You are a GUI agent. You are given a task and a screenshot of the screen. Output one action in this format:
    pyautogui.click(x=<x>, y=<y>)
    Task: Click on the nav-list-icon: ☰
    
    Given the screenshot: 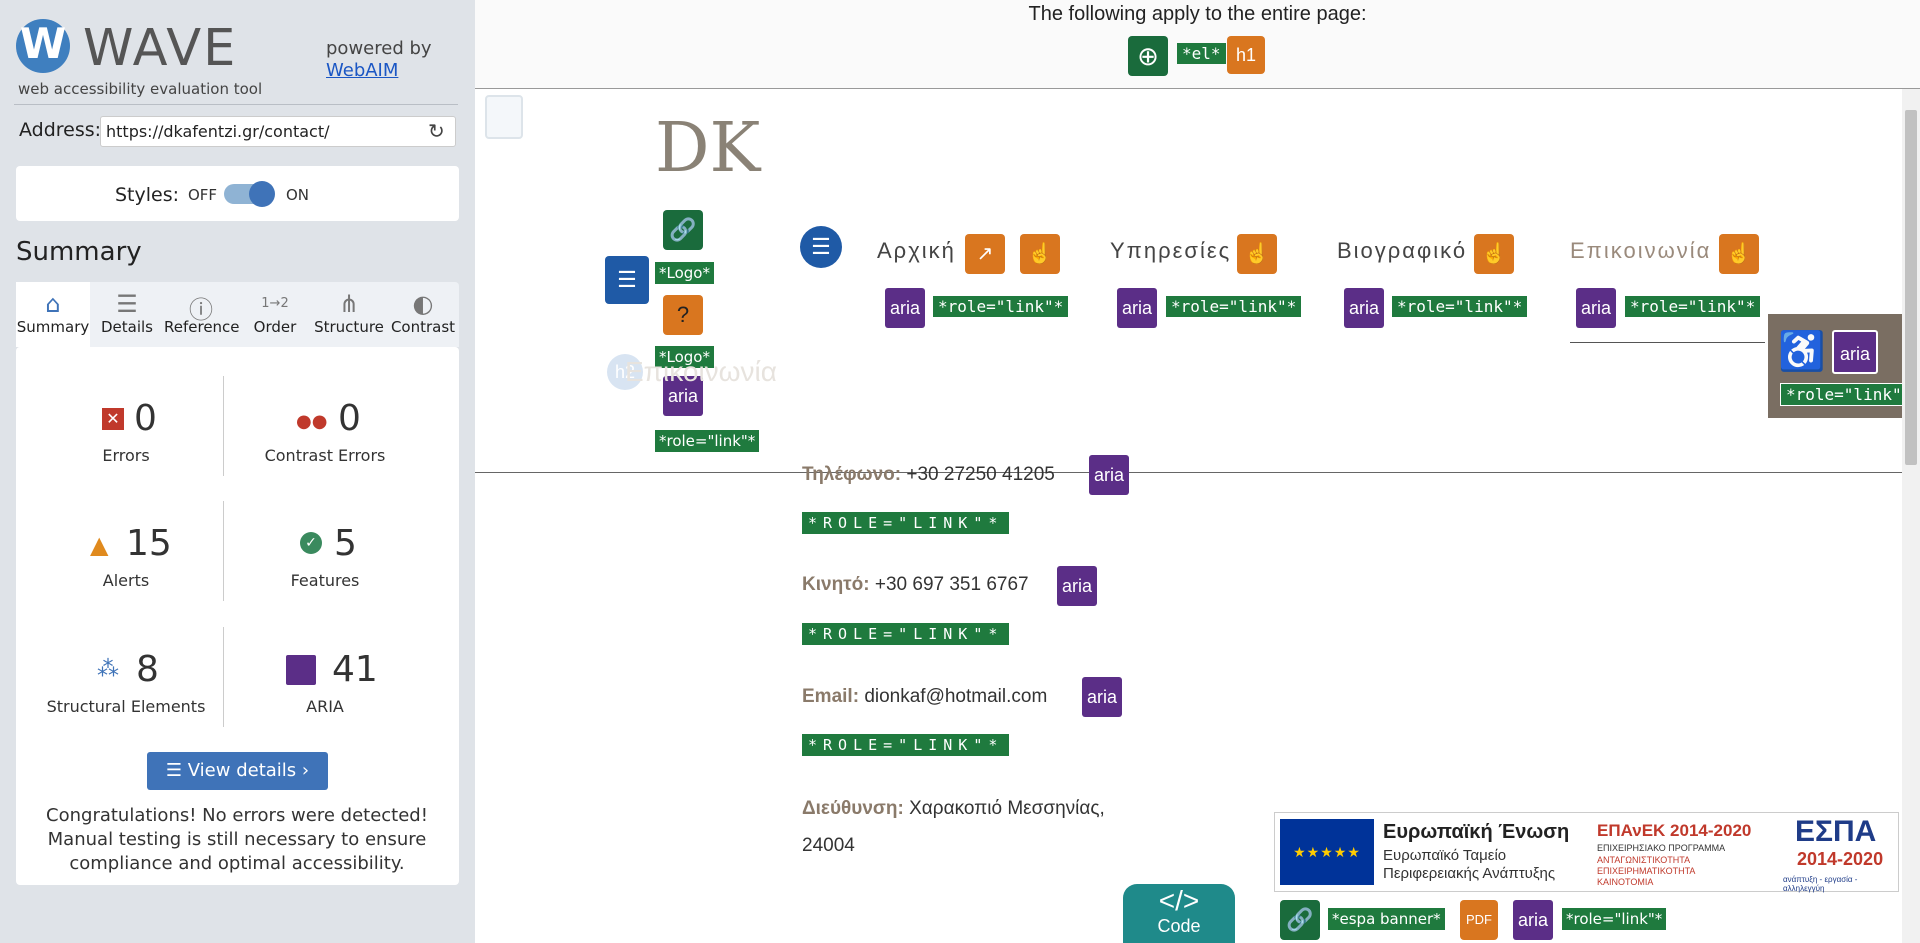 What is the action you would take?
    pyautogui.click(x=821, y=247)
    